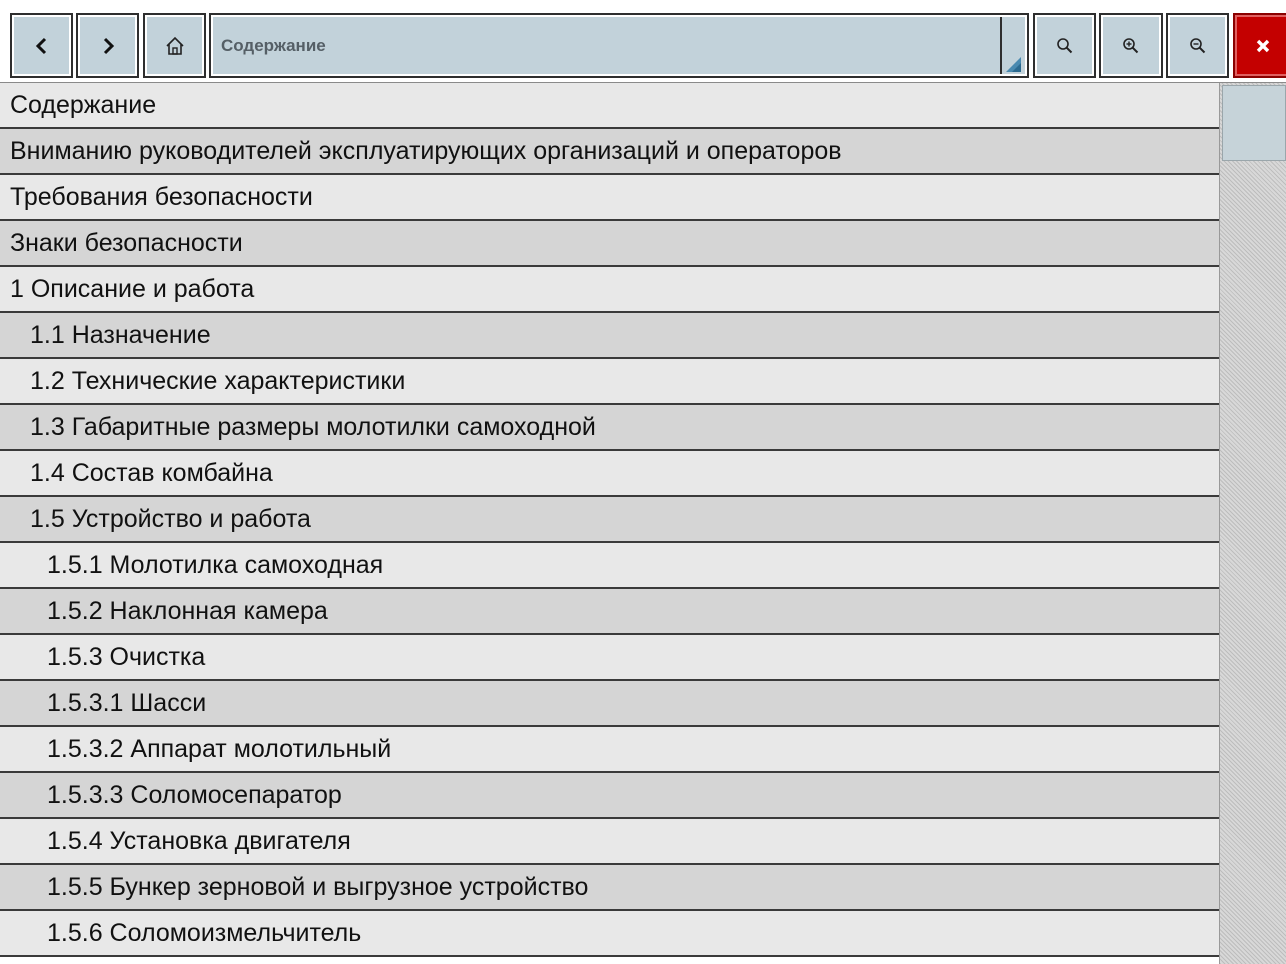 The height and width of the screenshot is (964, 1286). Describe the element at coordinates (609, 198) in the screenshot. I see `toc-item: Требования безопасности` at that location.